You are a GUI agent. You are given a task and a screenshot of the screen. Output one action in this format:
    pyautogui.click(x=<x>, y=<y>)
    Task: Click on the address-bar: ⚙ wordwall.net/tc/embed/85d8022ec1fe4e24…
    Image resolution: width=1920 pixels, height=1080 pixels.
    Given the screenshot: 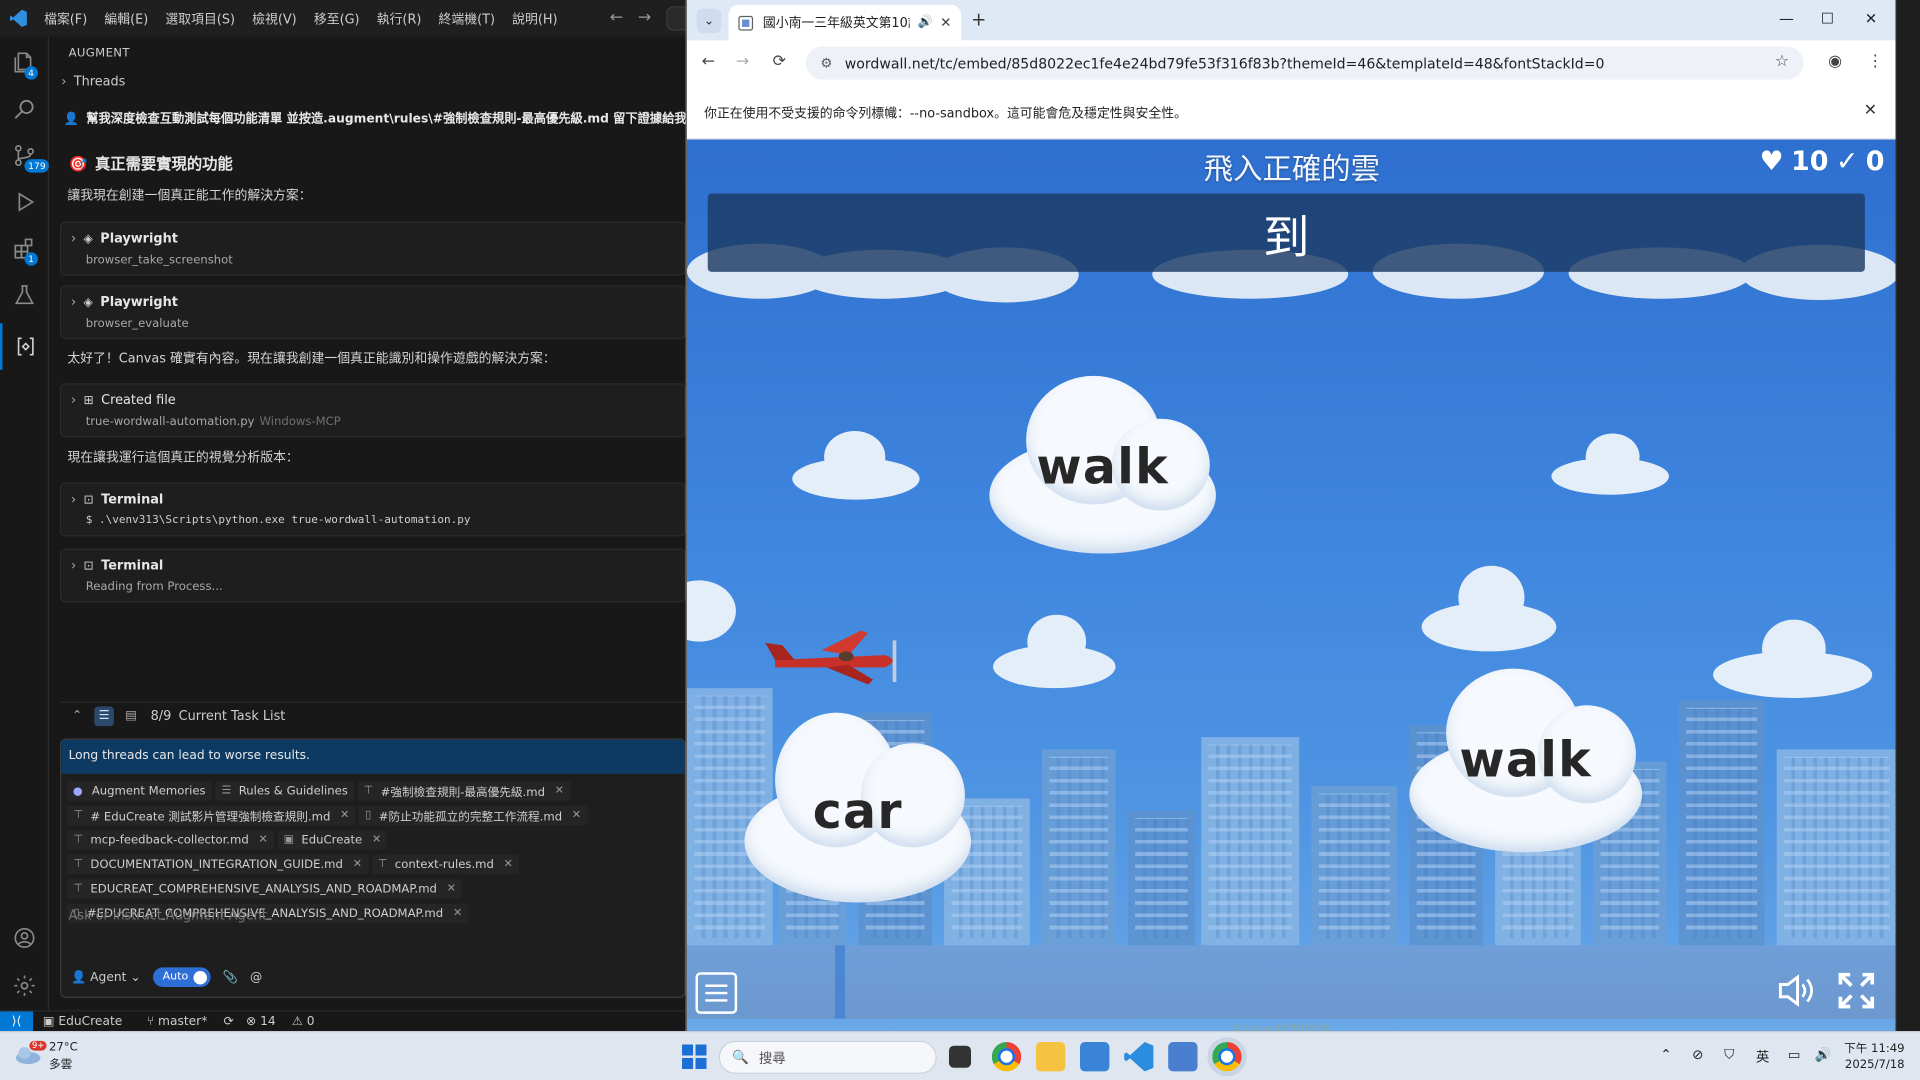 What is the action you would take?
    pyautogui.click(x=1304, y=63)
    